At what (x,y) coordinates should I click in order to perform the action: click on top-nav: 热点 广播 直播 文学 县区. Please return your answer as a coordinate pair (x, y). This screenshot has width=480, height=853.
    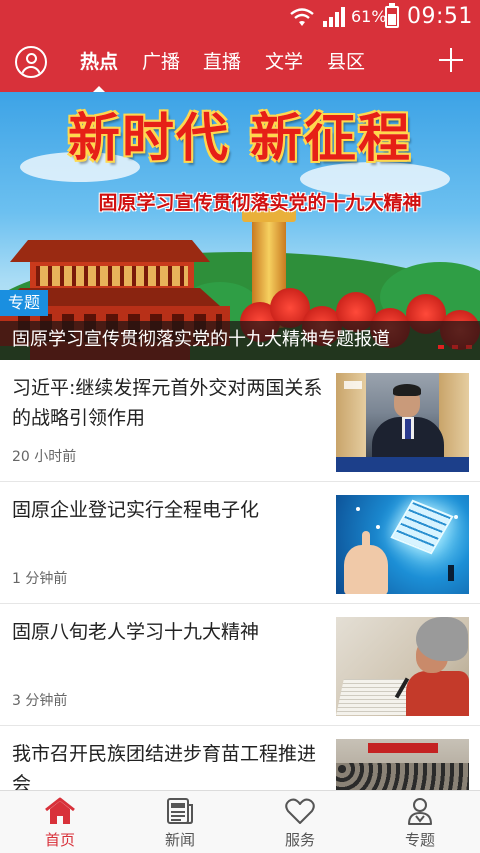
    Looking at the image, I should click on (240, 64).